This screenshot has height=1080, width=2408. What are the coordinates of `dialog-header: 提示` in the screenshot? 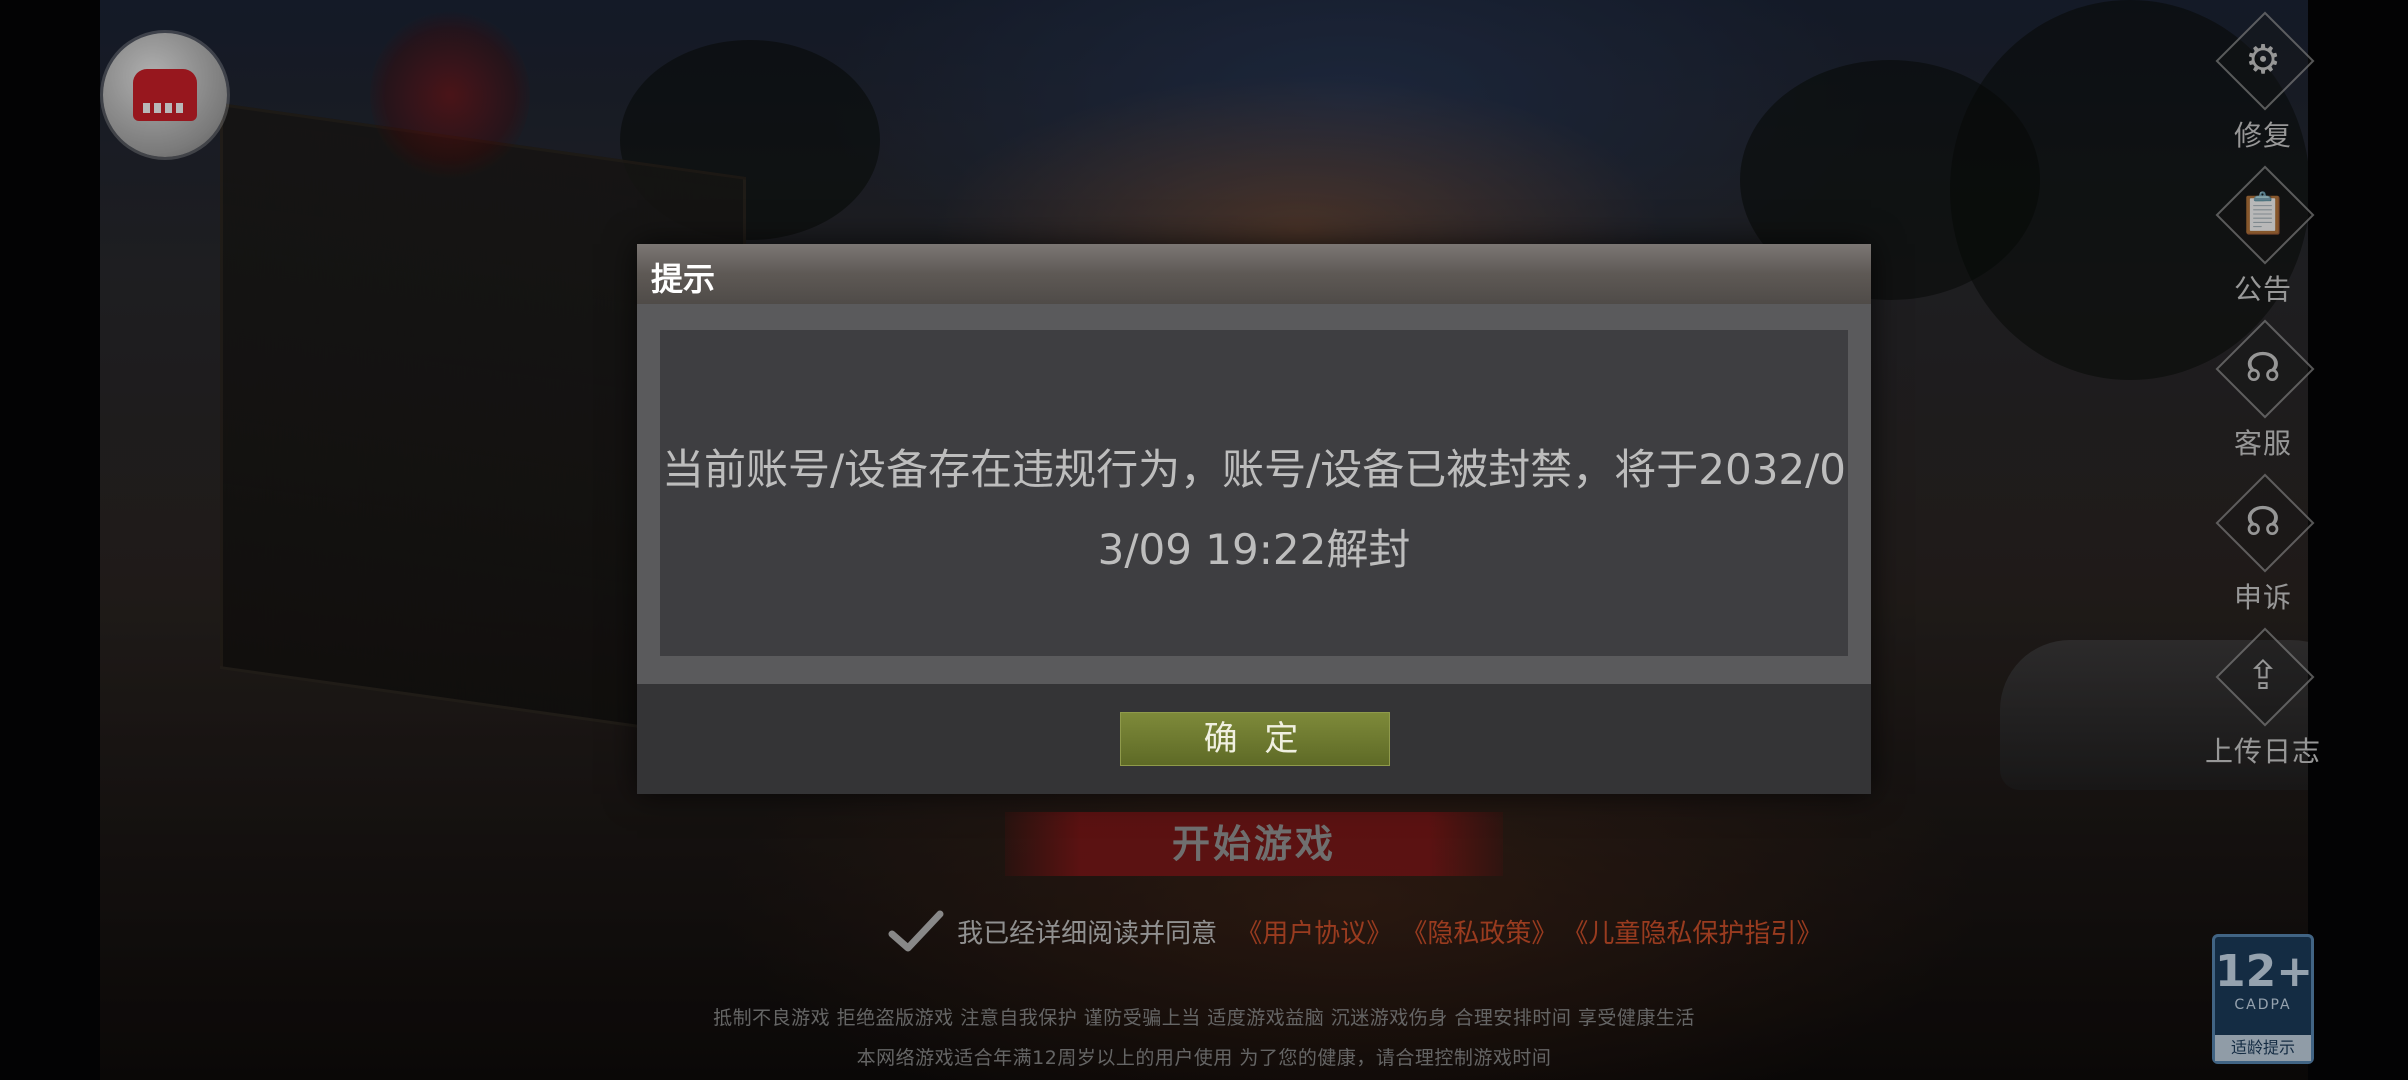 It's located at (1254, 274).